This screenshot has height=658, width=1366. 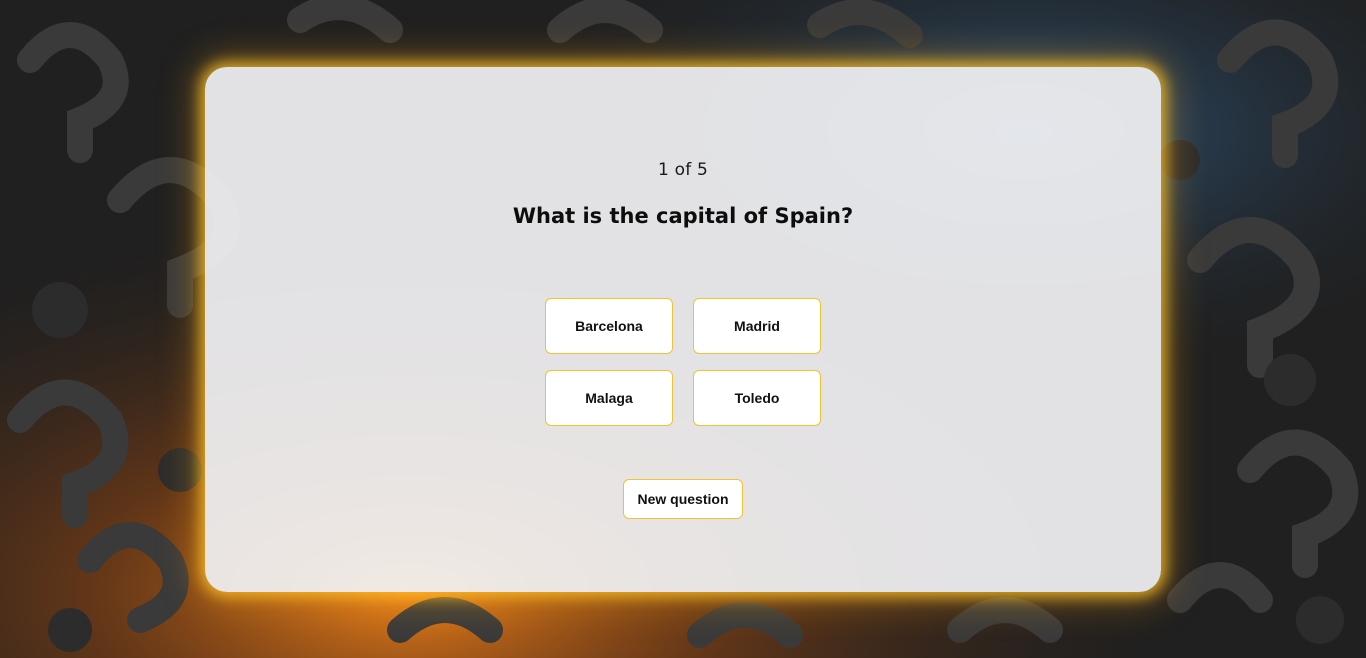 I want to click on answer-button-toledo: Toledo, so click(x=757, y=398).